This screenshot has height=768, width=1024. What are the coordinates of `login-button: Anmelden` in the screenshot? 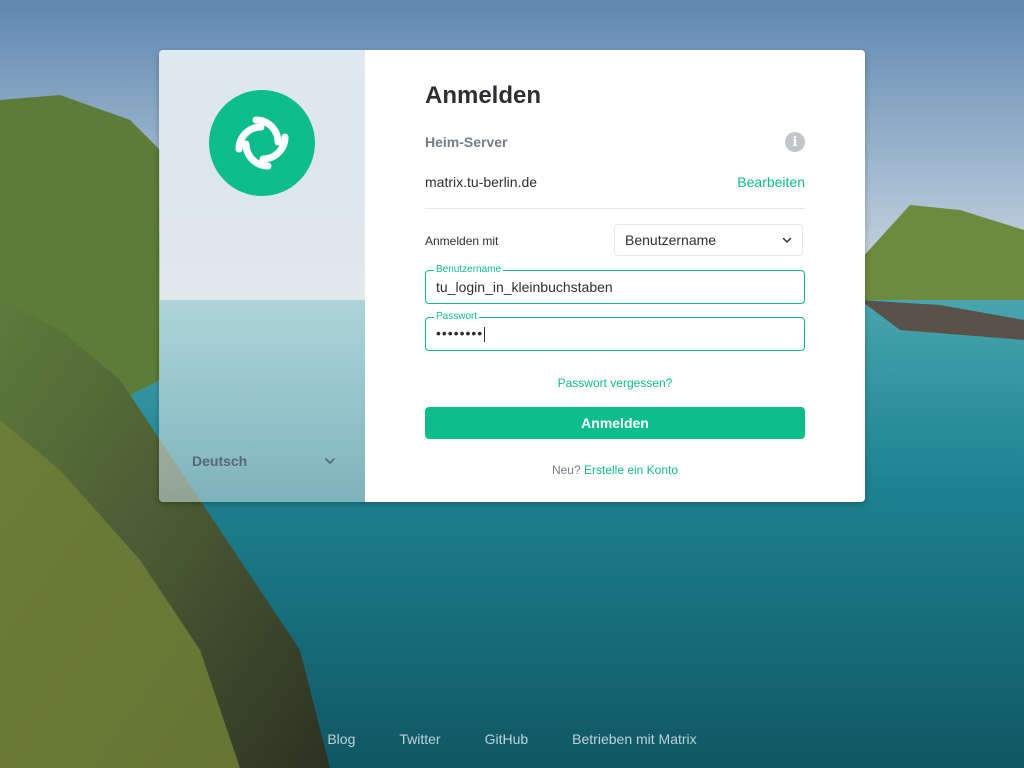 It's located at (615, 423).